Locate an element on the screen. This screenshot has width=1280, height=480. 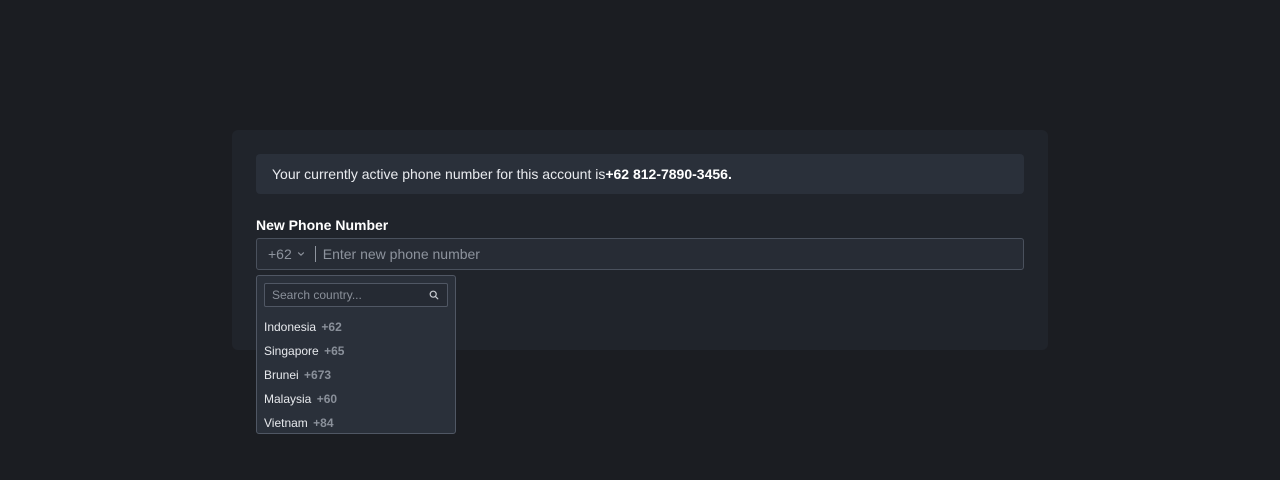
country-option-vietnam: Vietnam +84 is located at coordinates (356, 423).